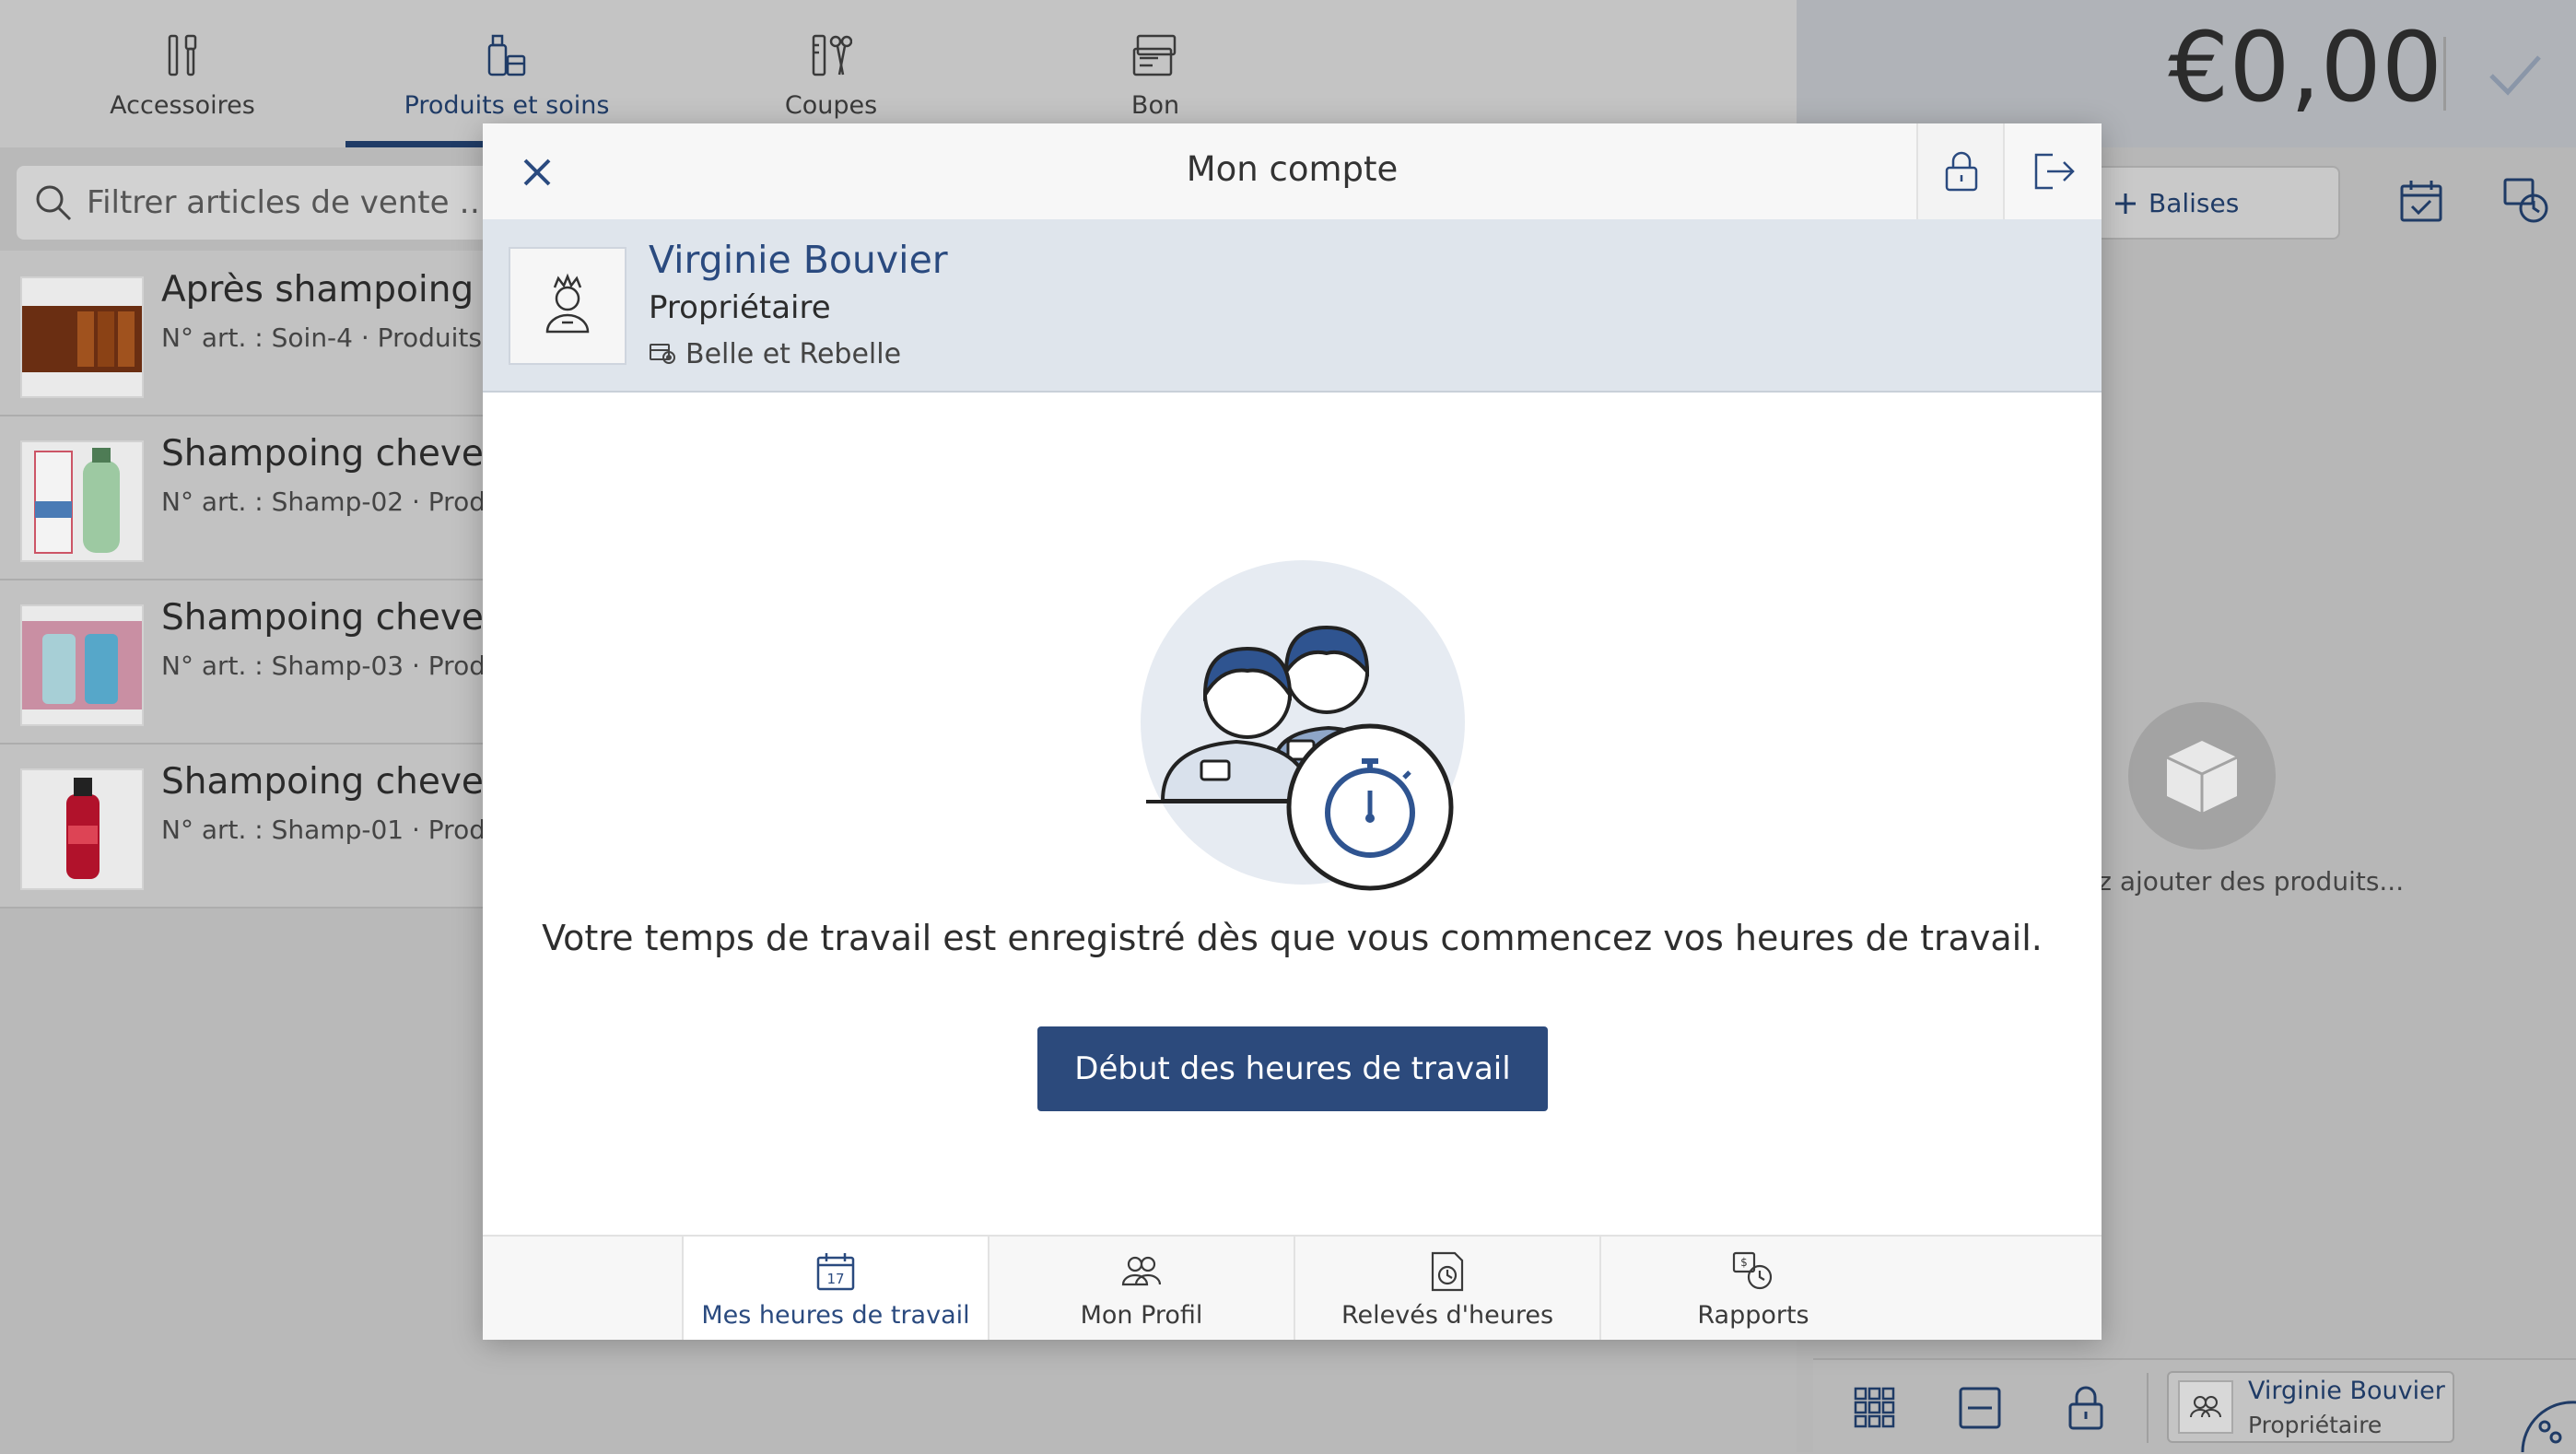 This screenshot has height=1454, width=2576. Describe the element at coordinates (831, 105) in the screenshot. I see `tab-label: Coupes` at that location.